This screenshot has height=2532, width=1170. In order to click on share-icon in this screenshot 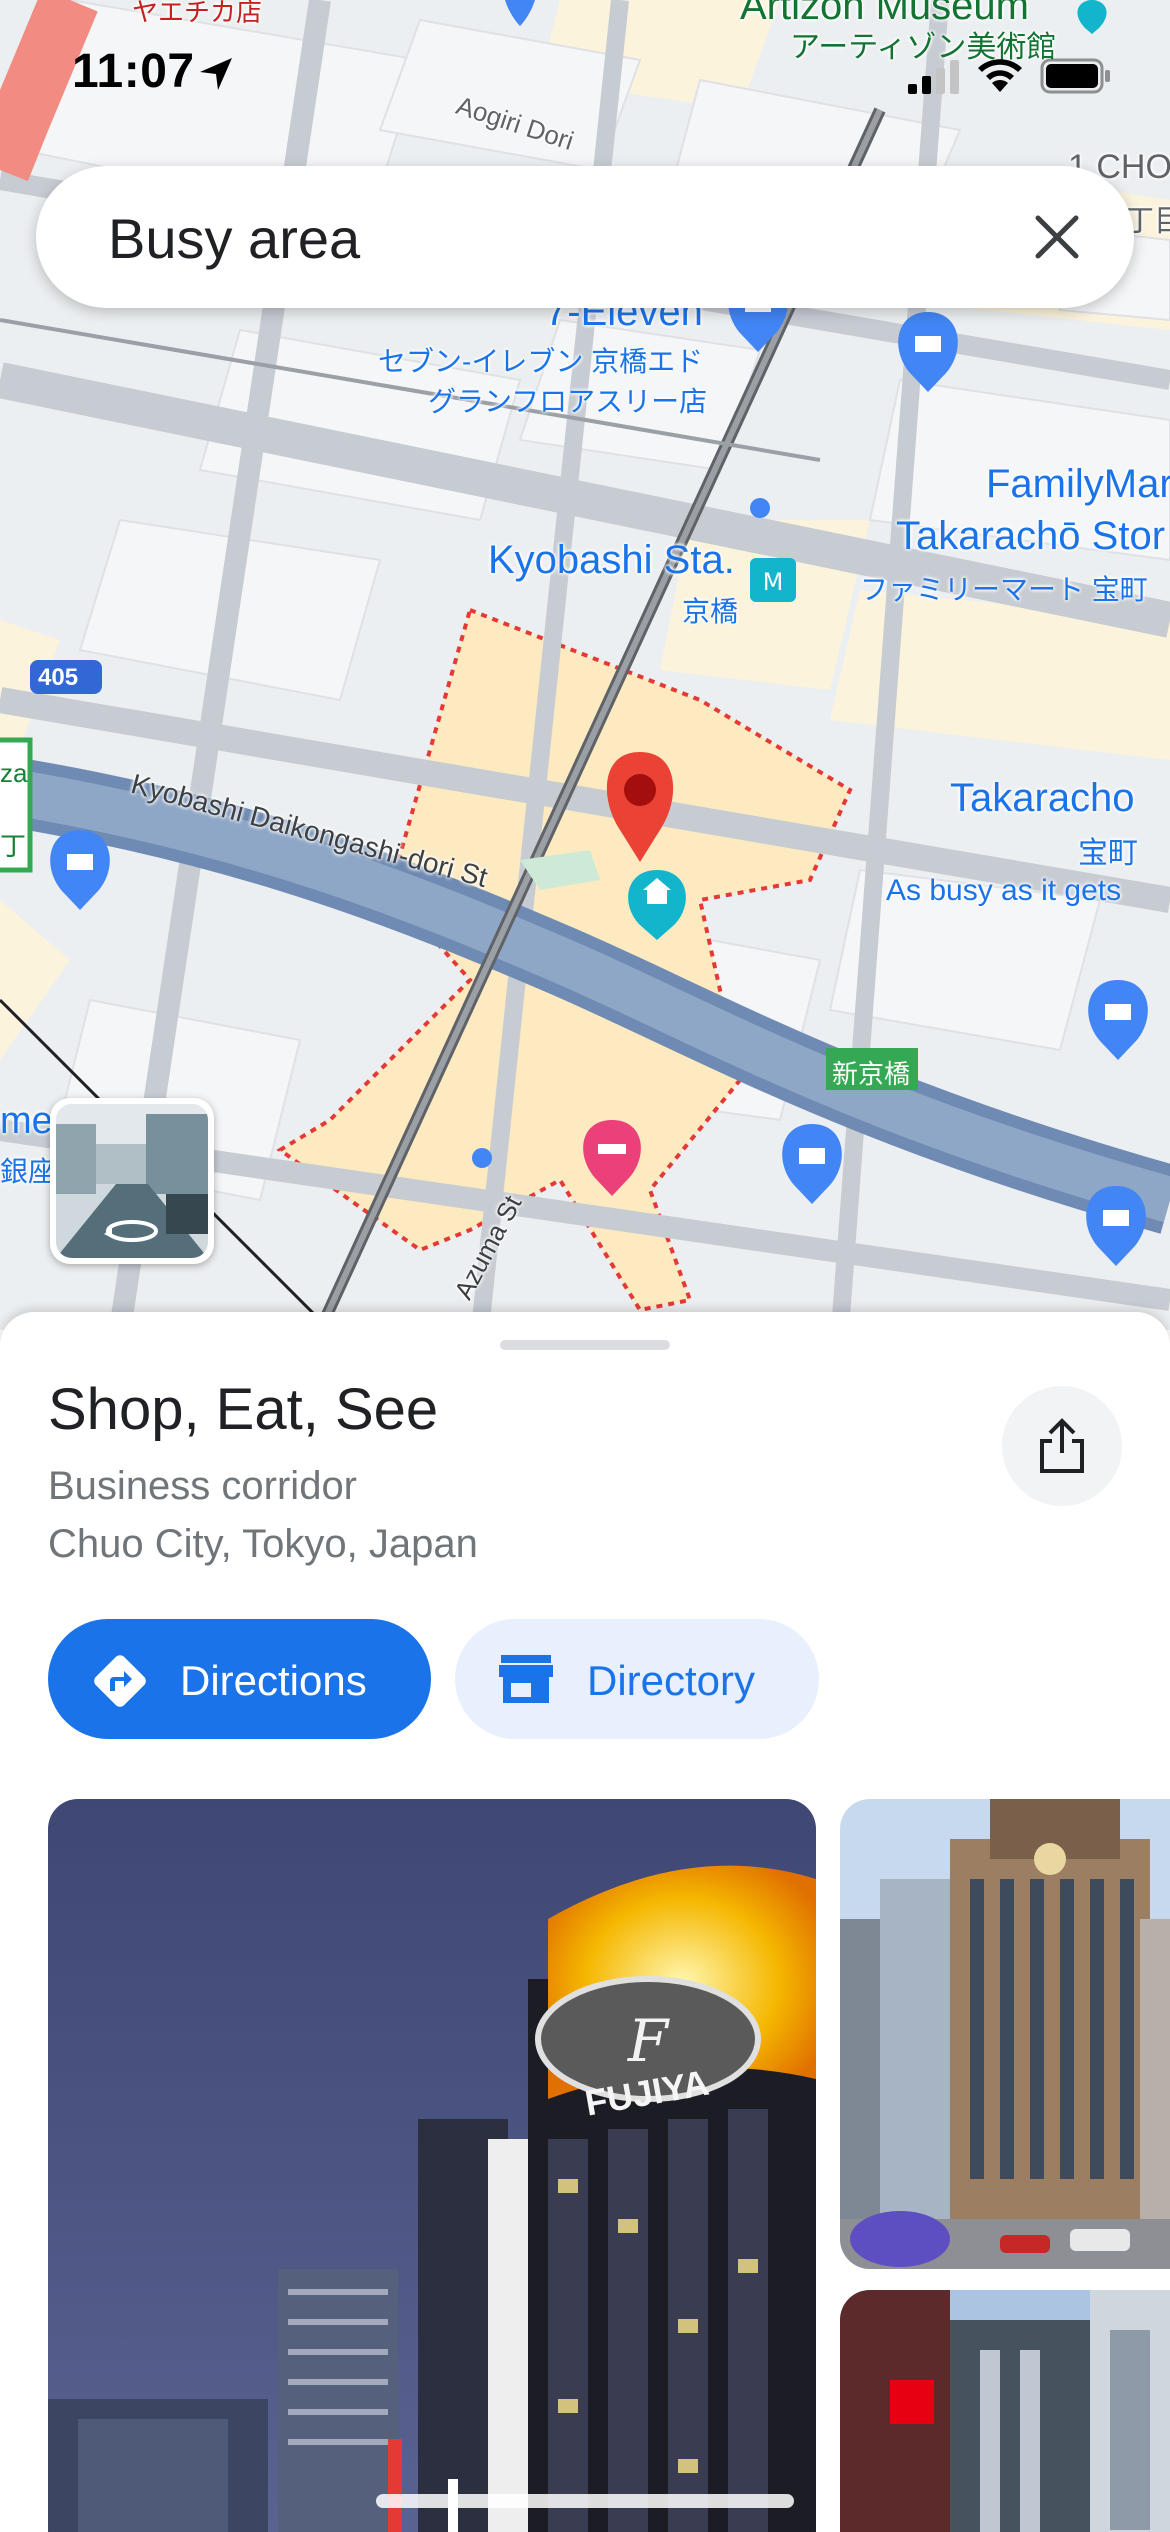, I will do `click(1062, 1445)`.